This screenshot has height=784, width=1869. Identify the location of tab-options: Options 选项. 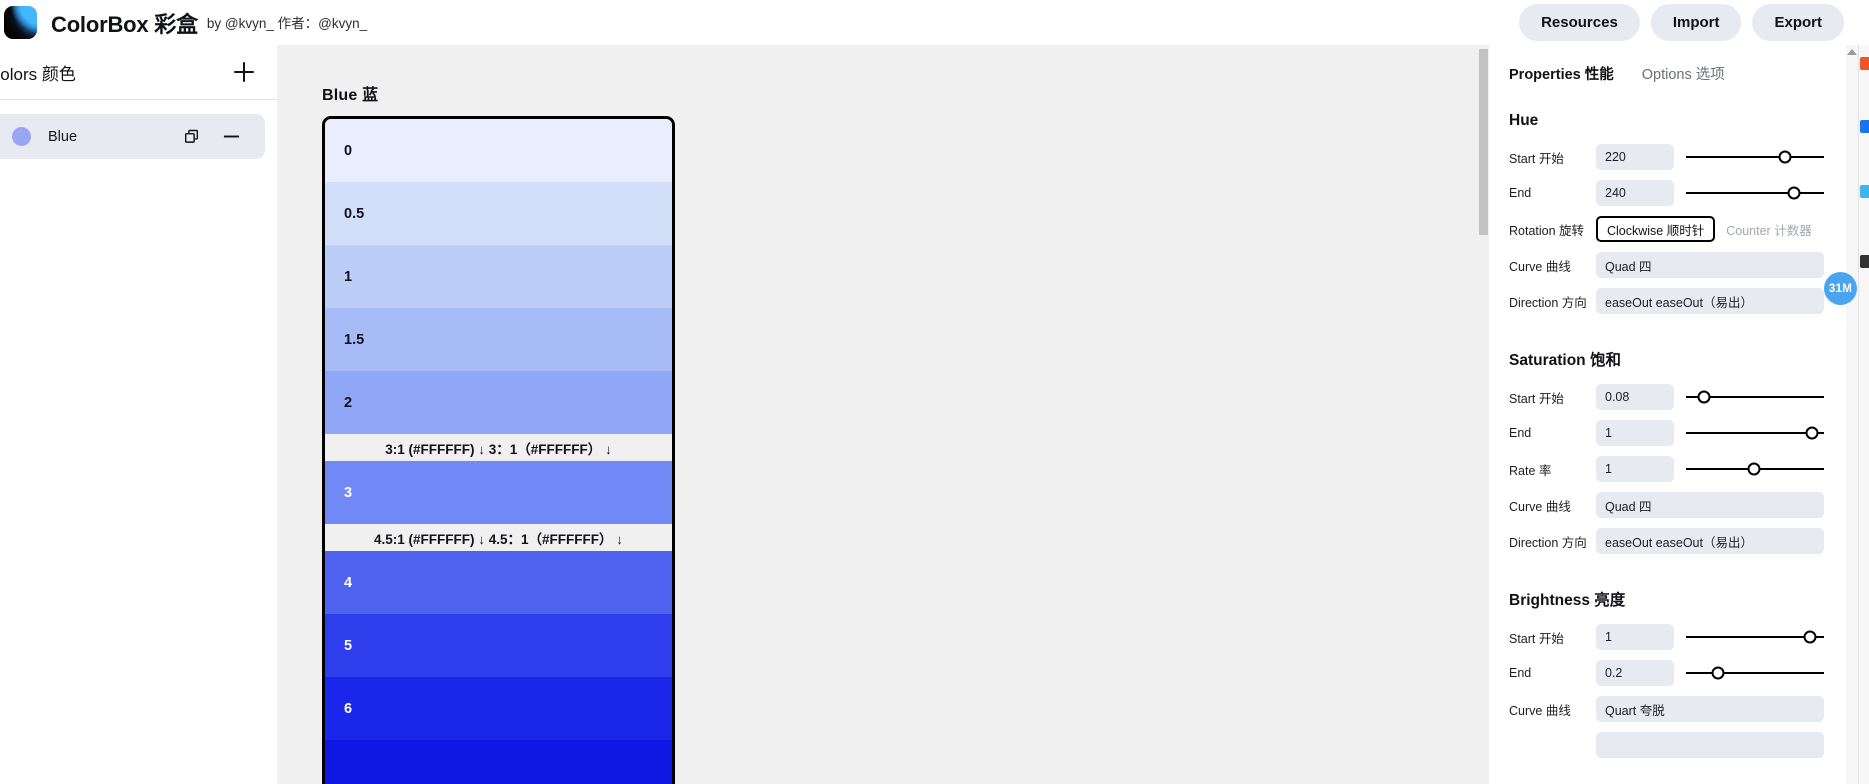
(1683, 73).